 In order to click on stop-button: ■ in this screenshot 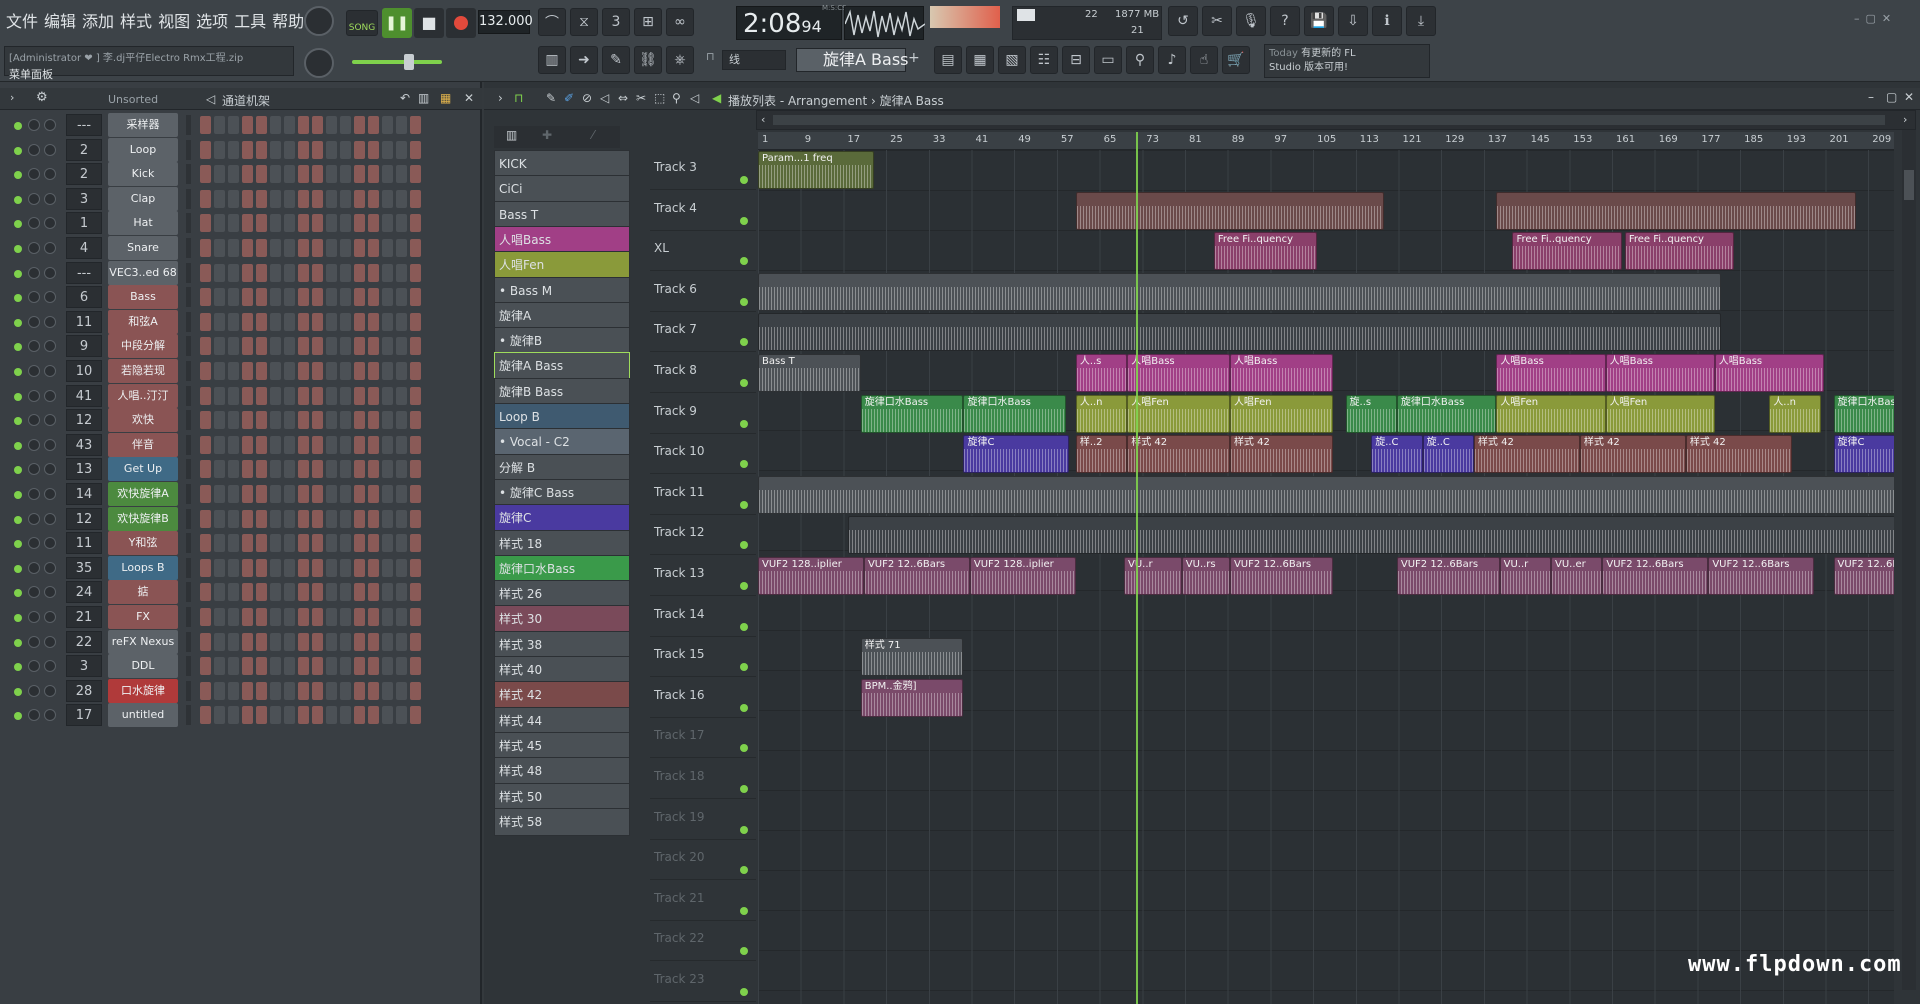, I will do `click(429, 23)`.